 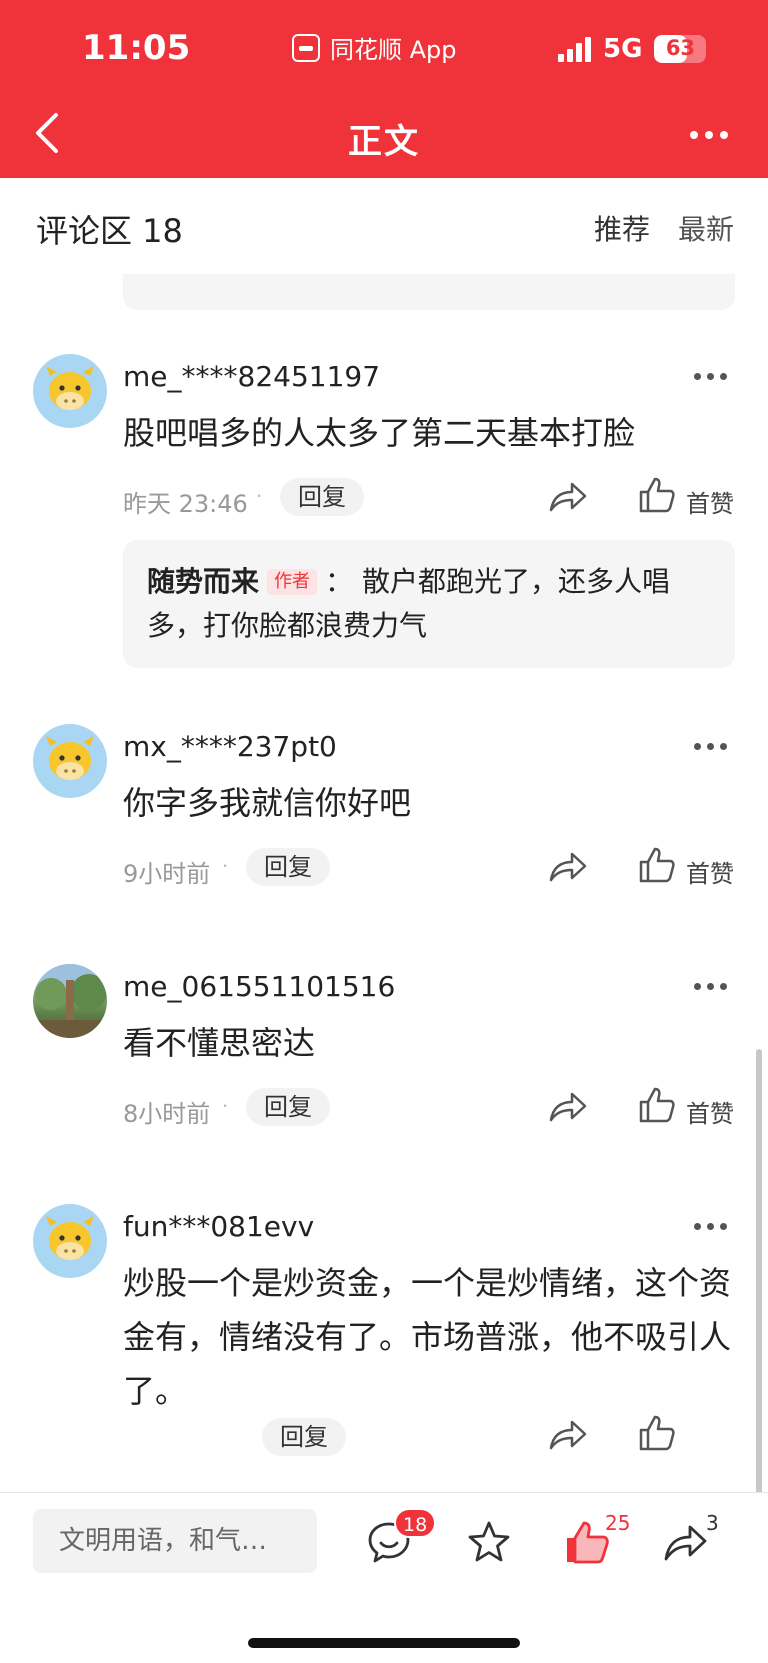 I want to click on comment-text: 炒股一个是炒资金，一个是炒情绪，这个资金有，情绪没有了。市场普涨，他不吸引人了。, so click(x=427, y=1337).